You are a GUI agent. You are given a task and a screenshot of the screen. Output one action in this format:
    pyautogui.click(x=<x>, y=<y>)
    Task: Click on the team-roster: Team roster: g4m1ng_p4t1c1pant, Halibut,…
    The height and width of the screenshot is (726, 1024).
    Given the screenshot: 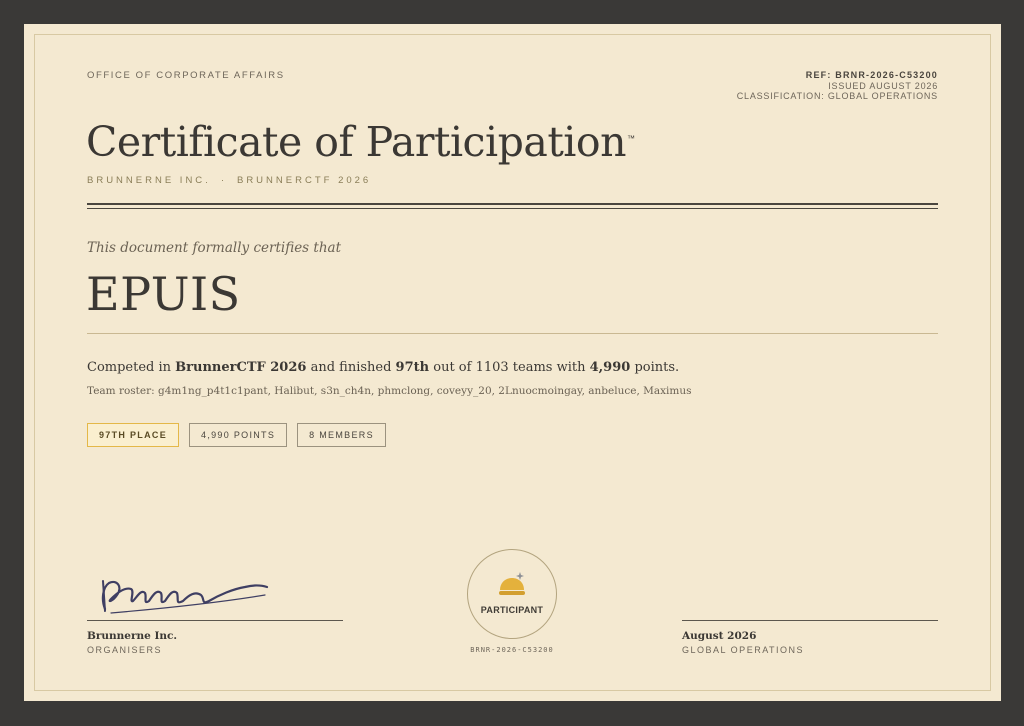 What is the action you would take?
    pyautogui.click(x=389, y=391)
    